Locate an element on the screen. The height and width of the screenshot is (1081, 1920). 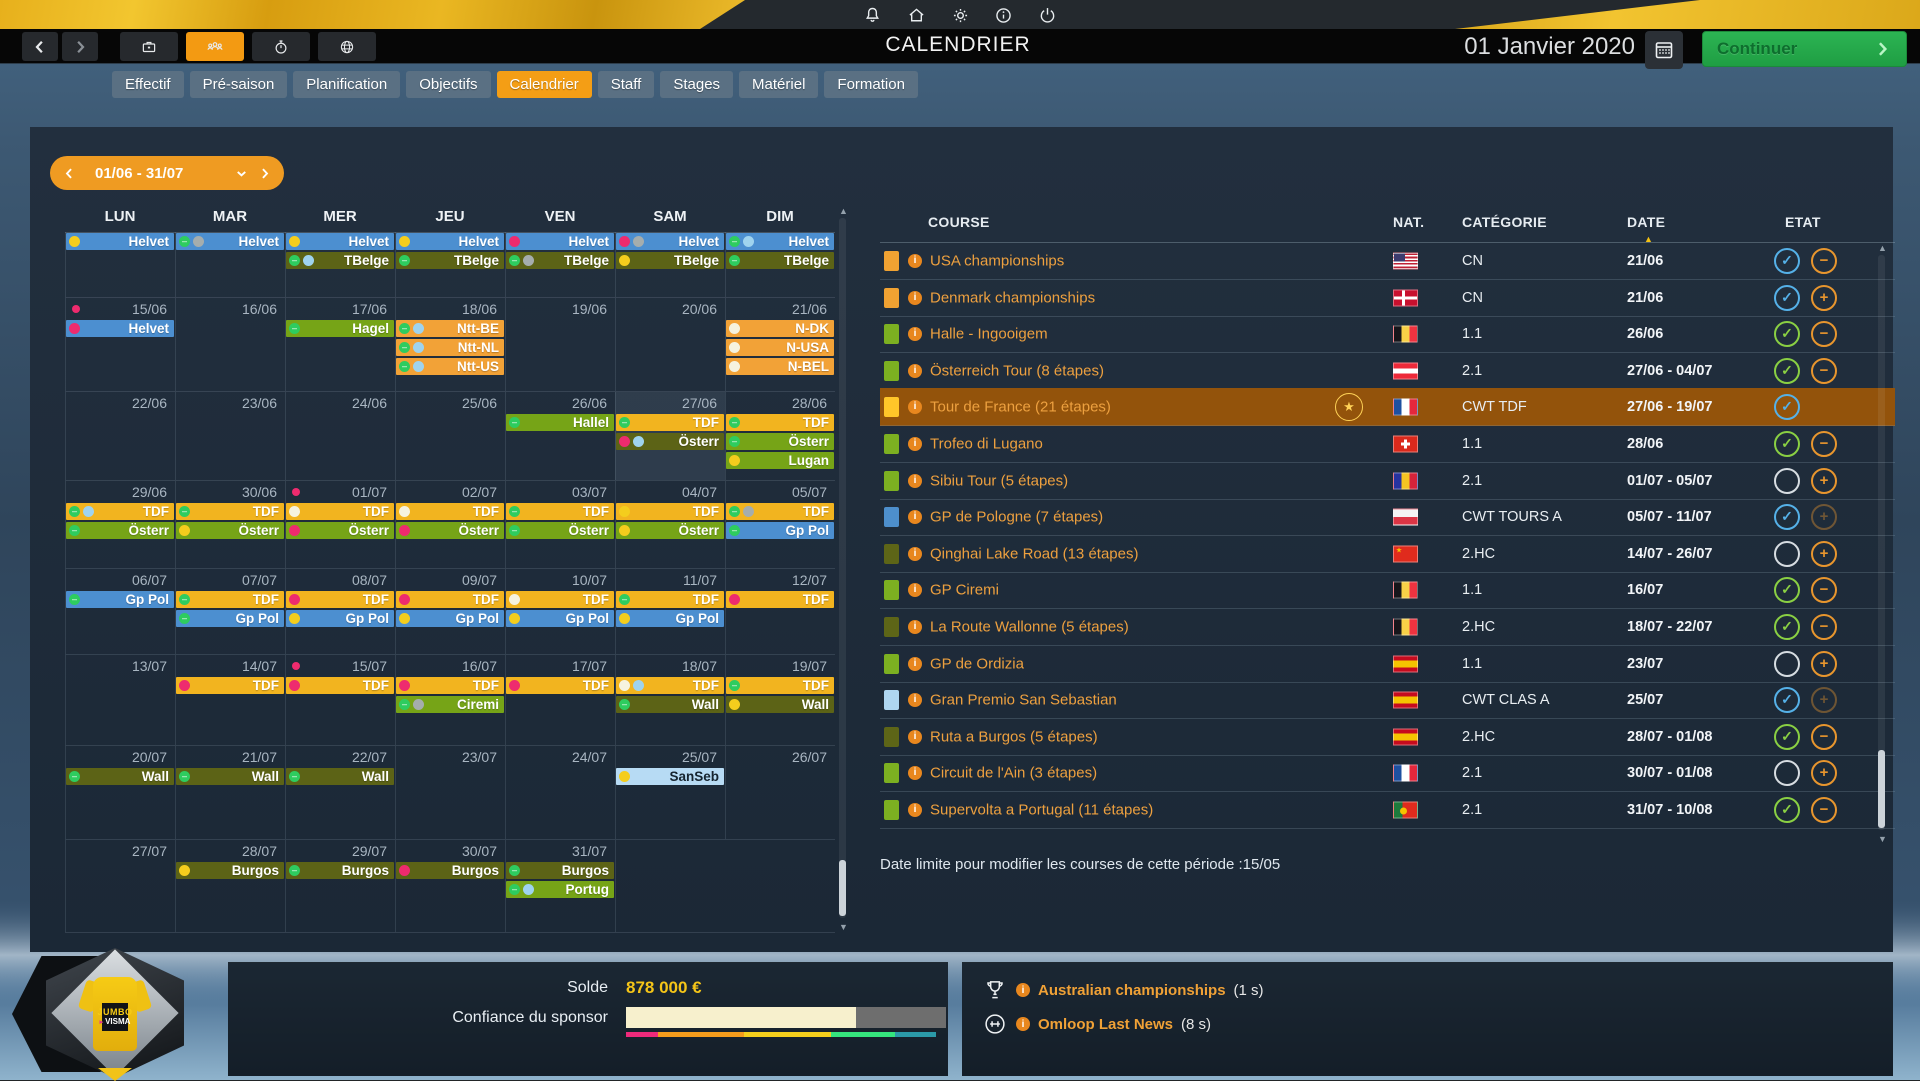
column-header-catgorie: CATÉGORIE is located at coordinates (1504, 222).